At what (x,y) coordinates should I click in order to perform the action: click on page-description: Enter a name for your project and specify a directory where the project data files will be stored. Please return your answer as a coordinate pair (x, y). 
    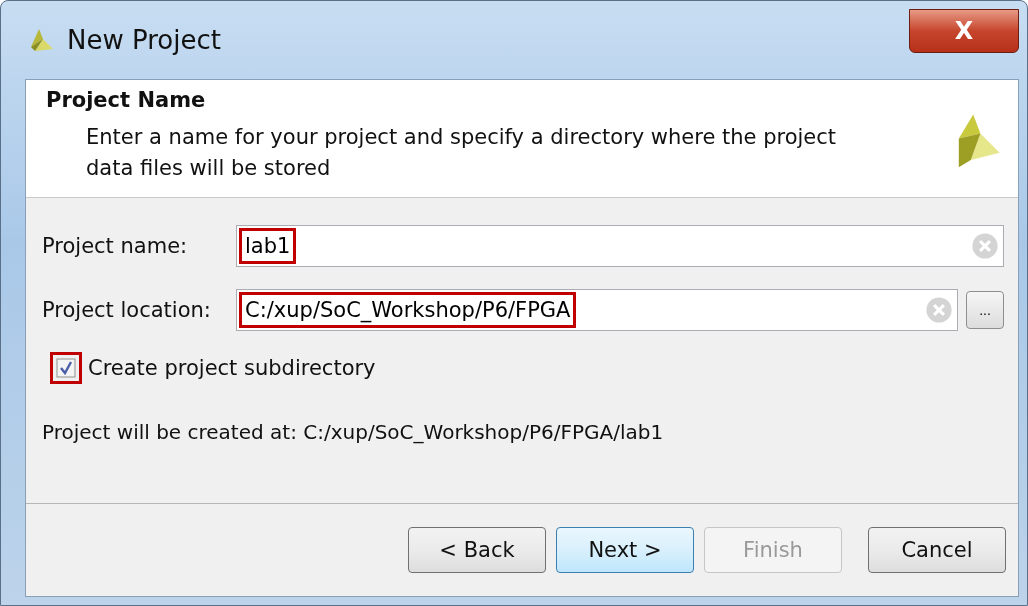
    Looking at the image, I should click on (462, 153).